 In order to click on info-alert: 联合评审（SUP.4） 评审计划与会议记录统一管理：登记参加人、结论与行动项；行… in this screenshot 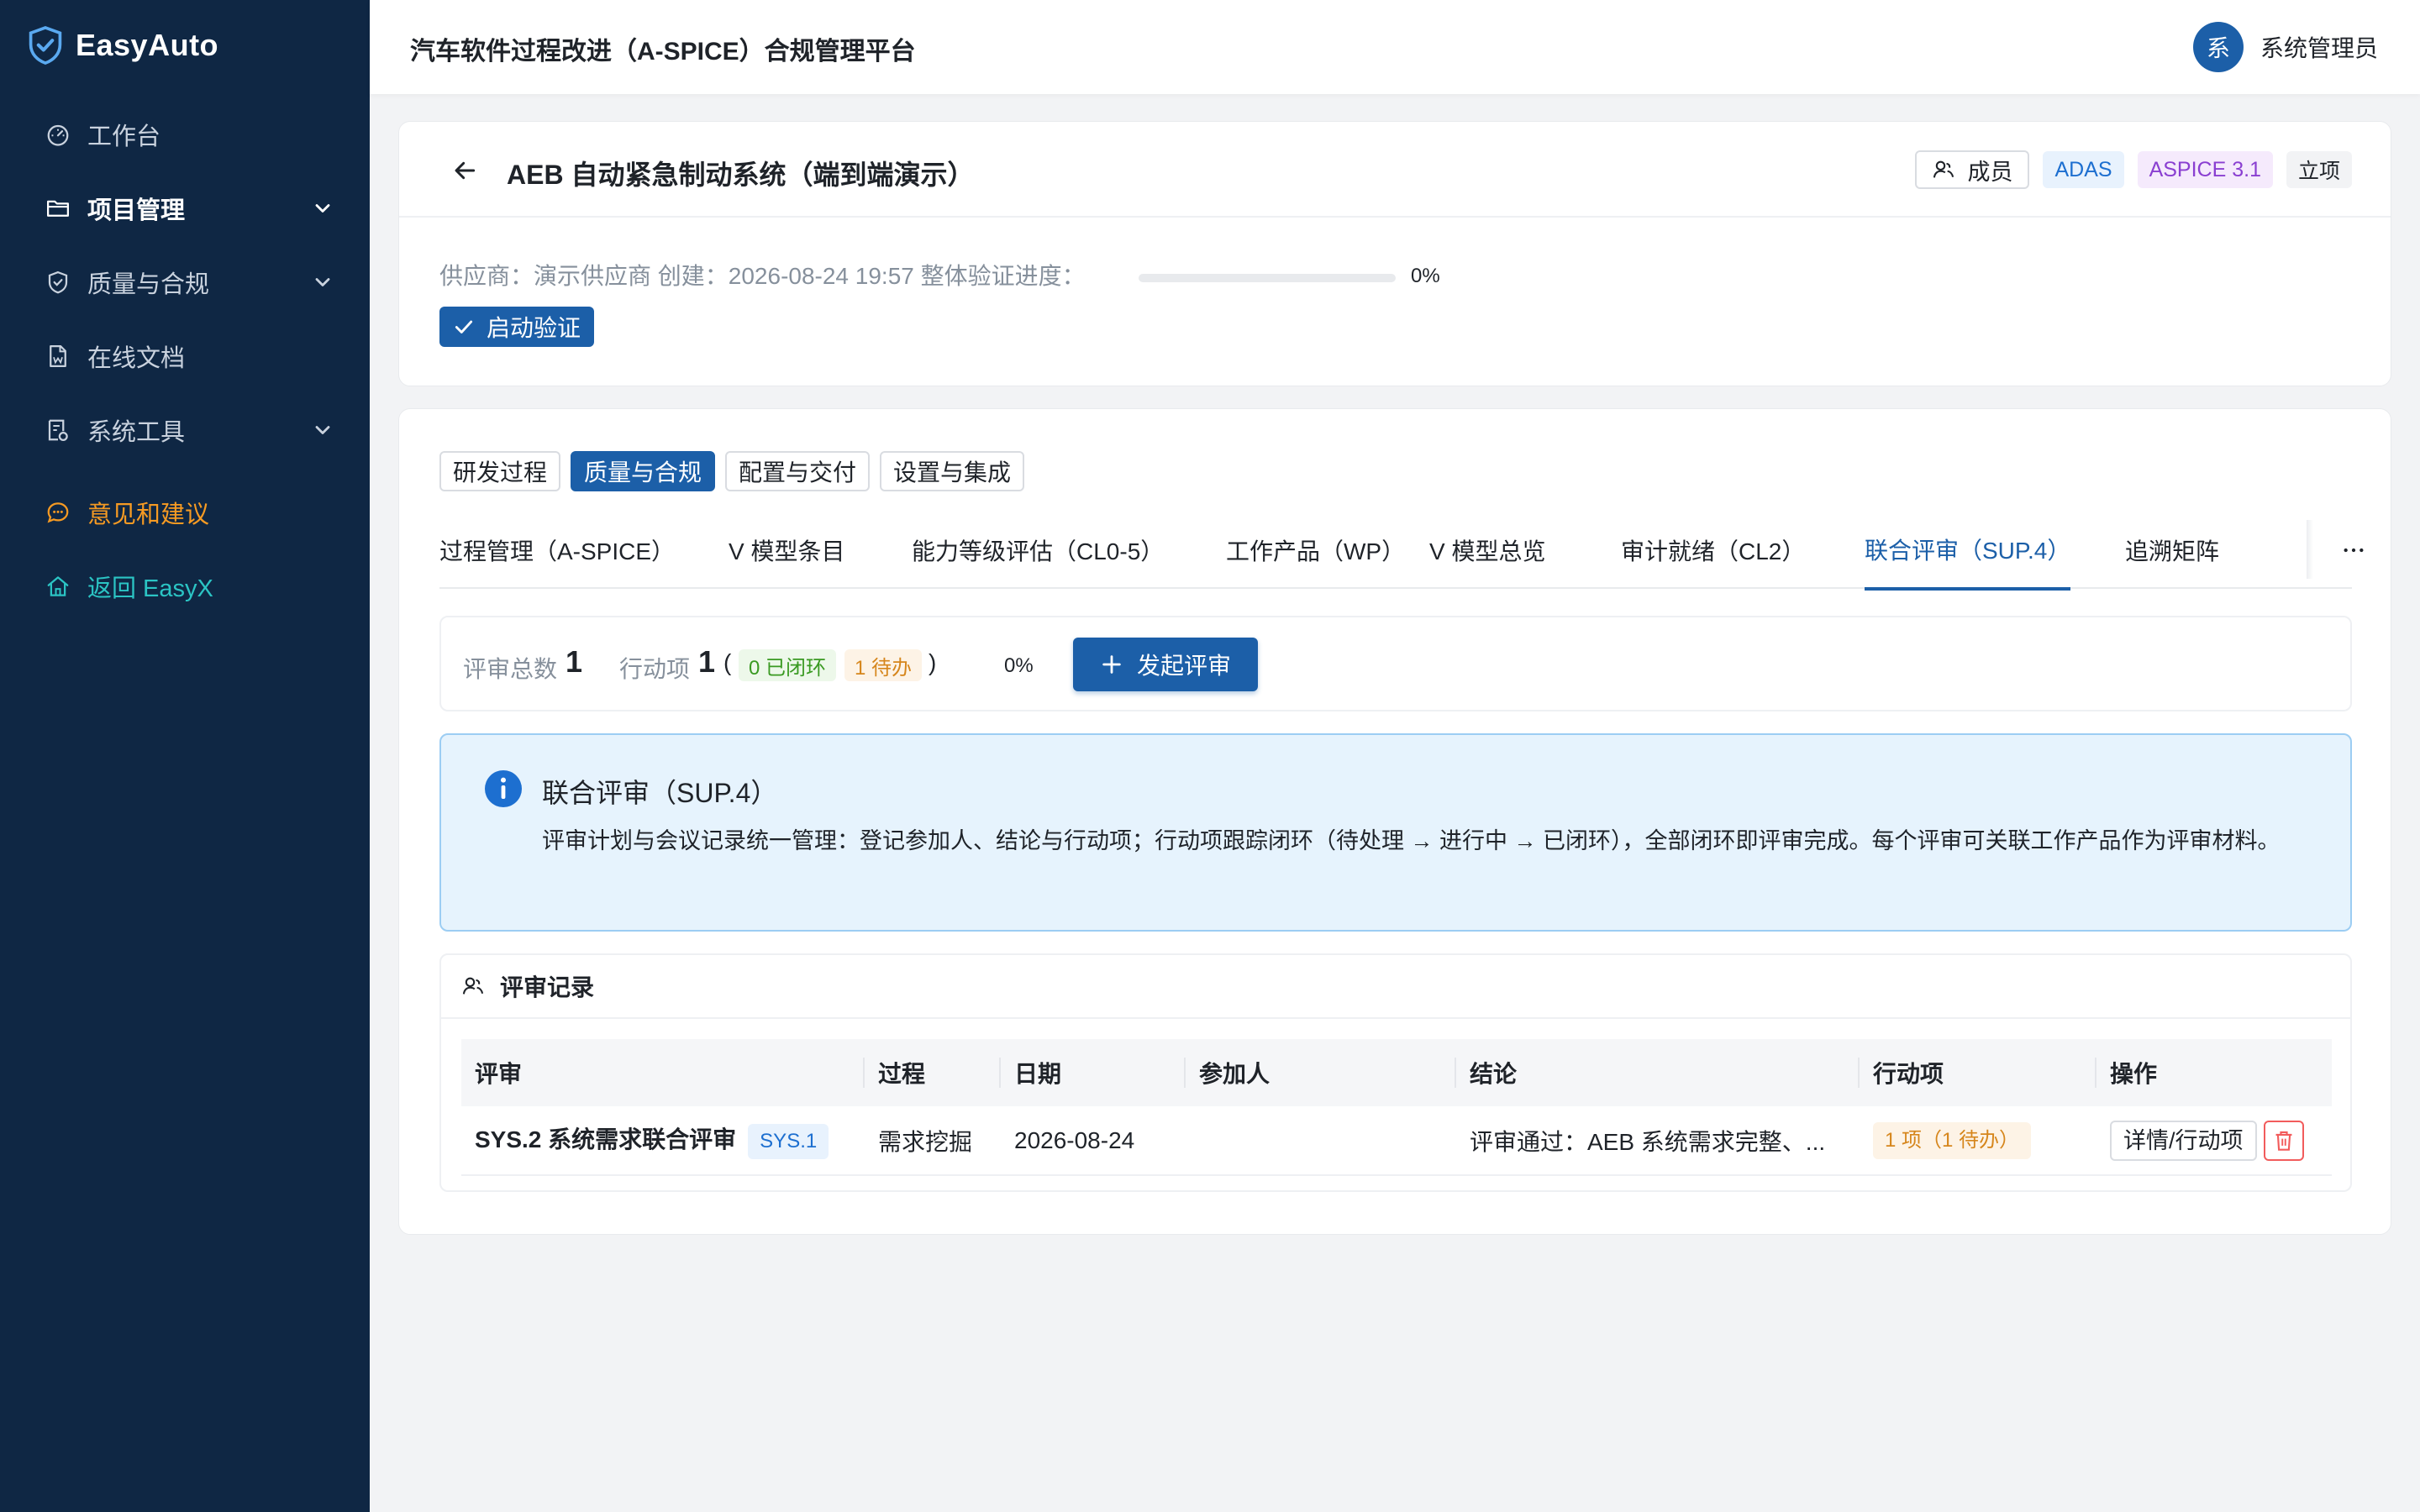, I will do `click(1395, 832)`.